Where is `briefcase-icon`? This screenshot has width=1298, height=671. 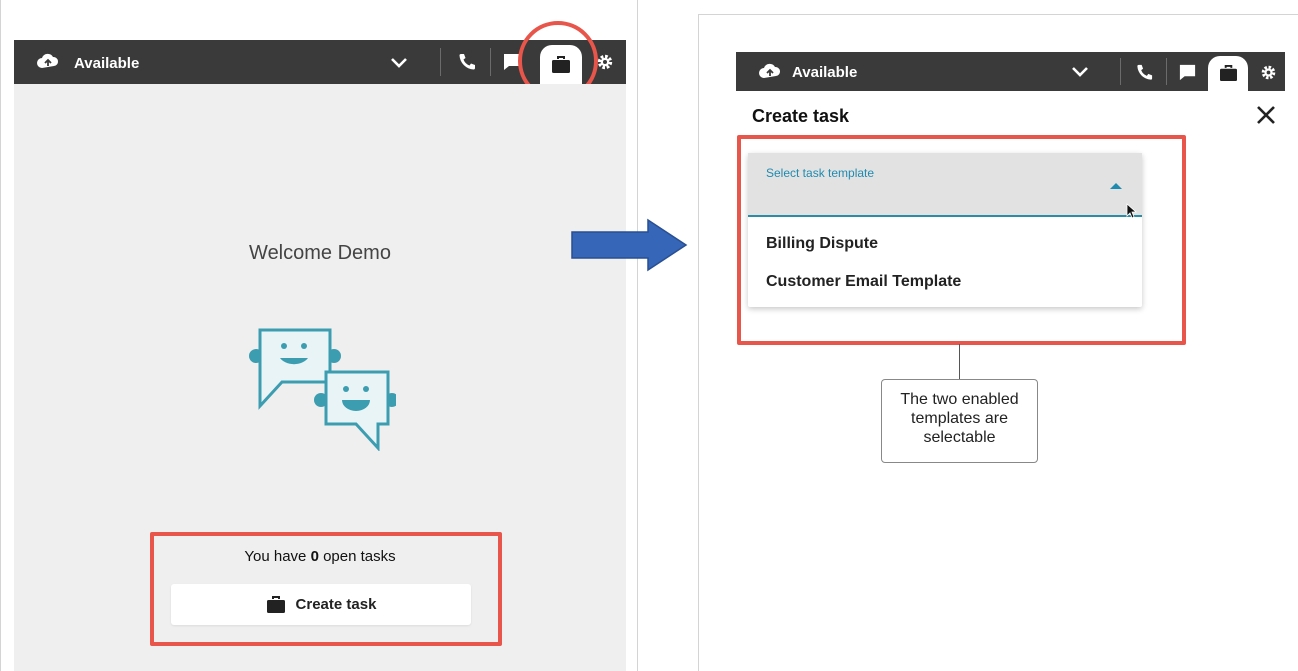
briefcase-icon is located at coordinates (1228, 73).